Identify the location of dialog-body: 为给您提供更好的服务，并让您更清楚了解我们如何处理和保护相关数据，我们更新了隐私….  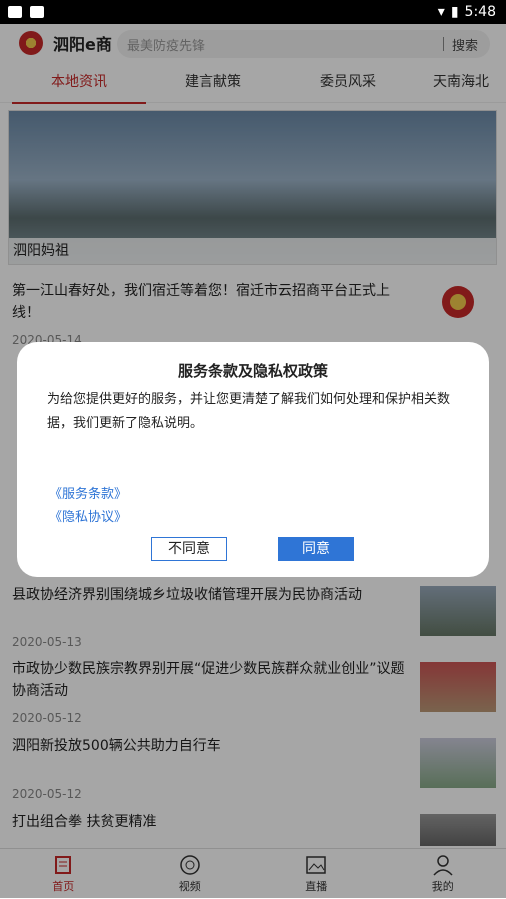
(253, 412).